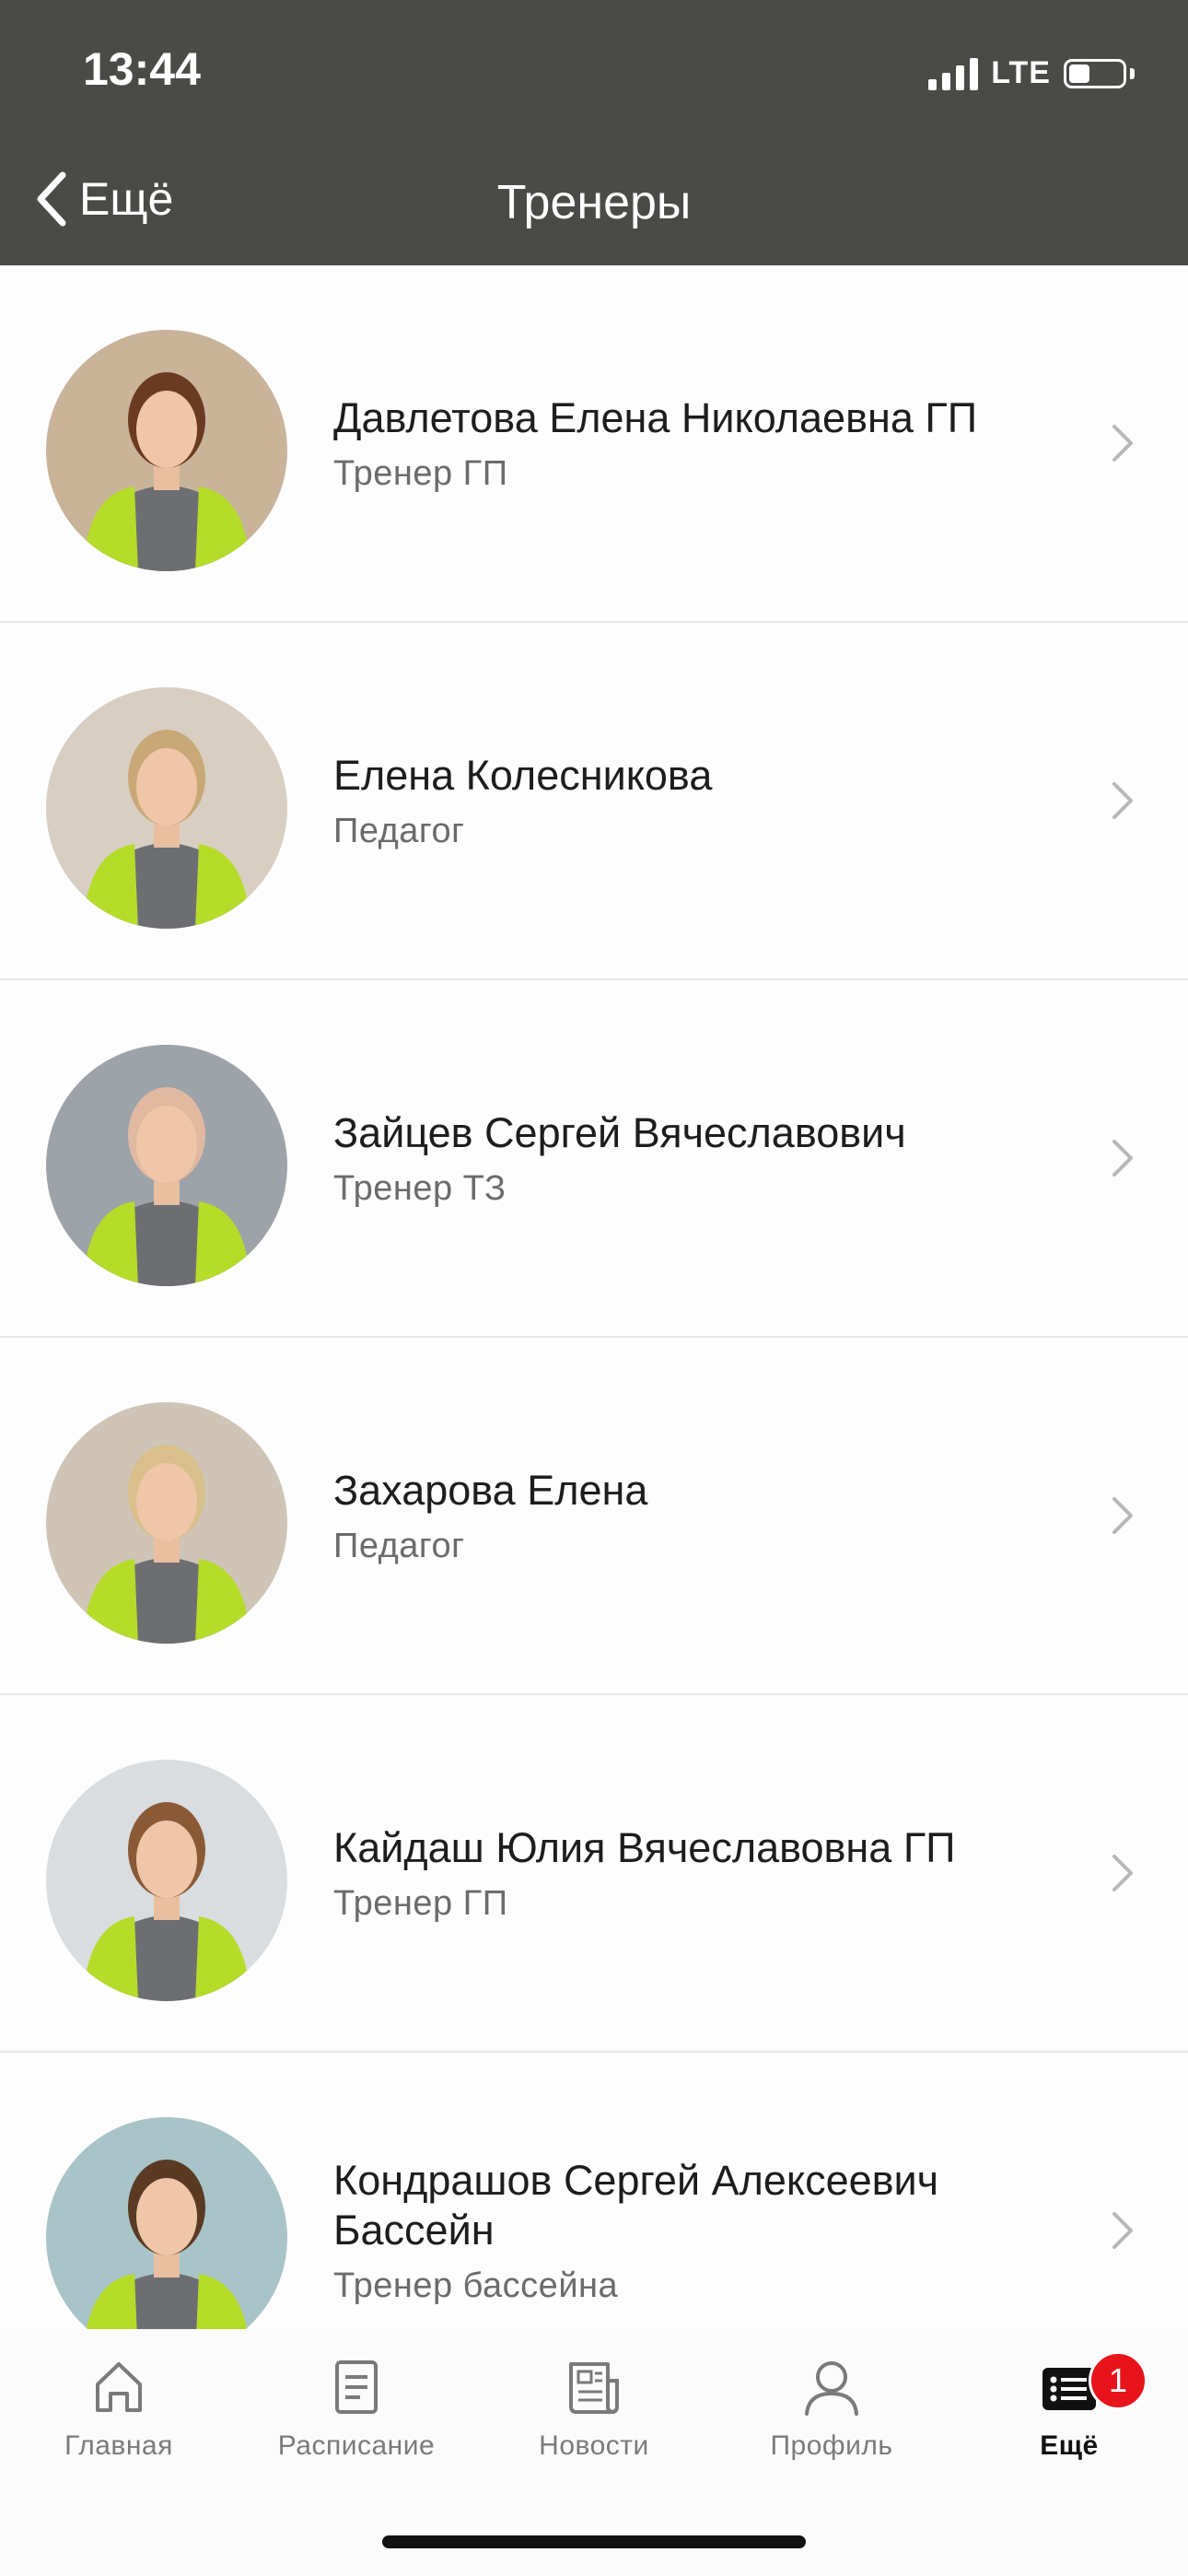  Describe the element at coordinates (594, 73) in the screenshot. I see `status-bar: 13:44 LTE` at that location.